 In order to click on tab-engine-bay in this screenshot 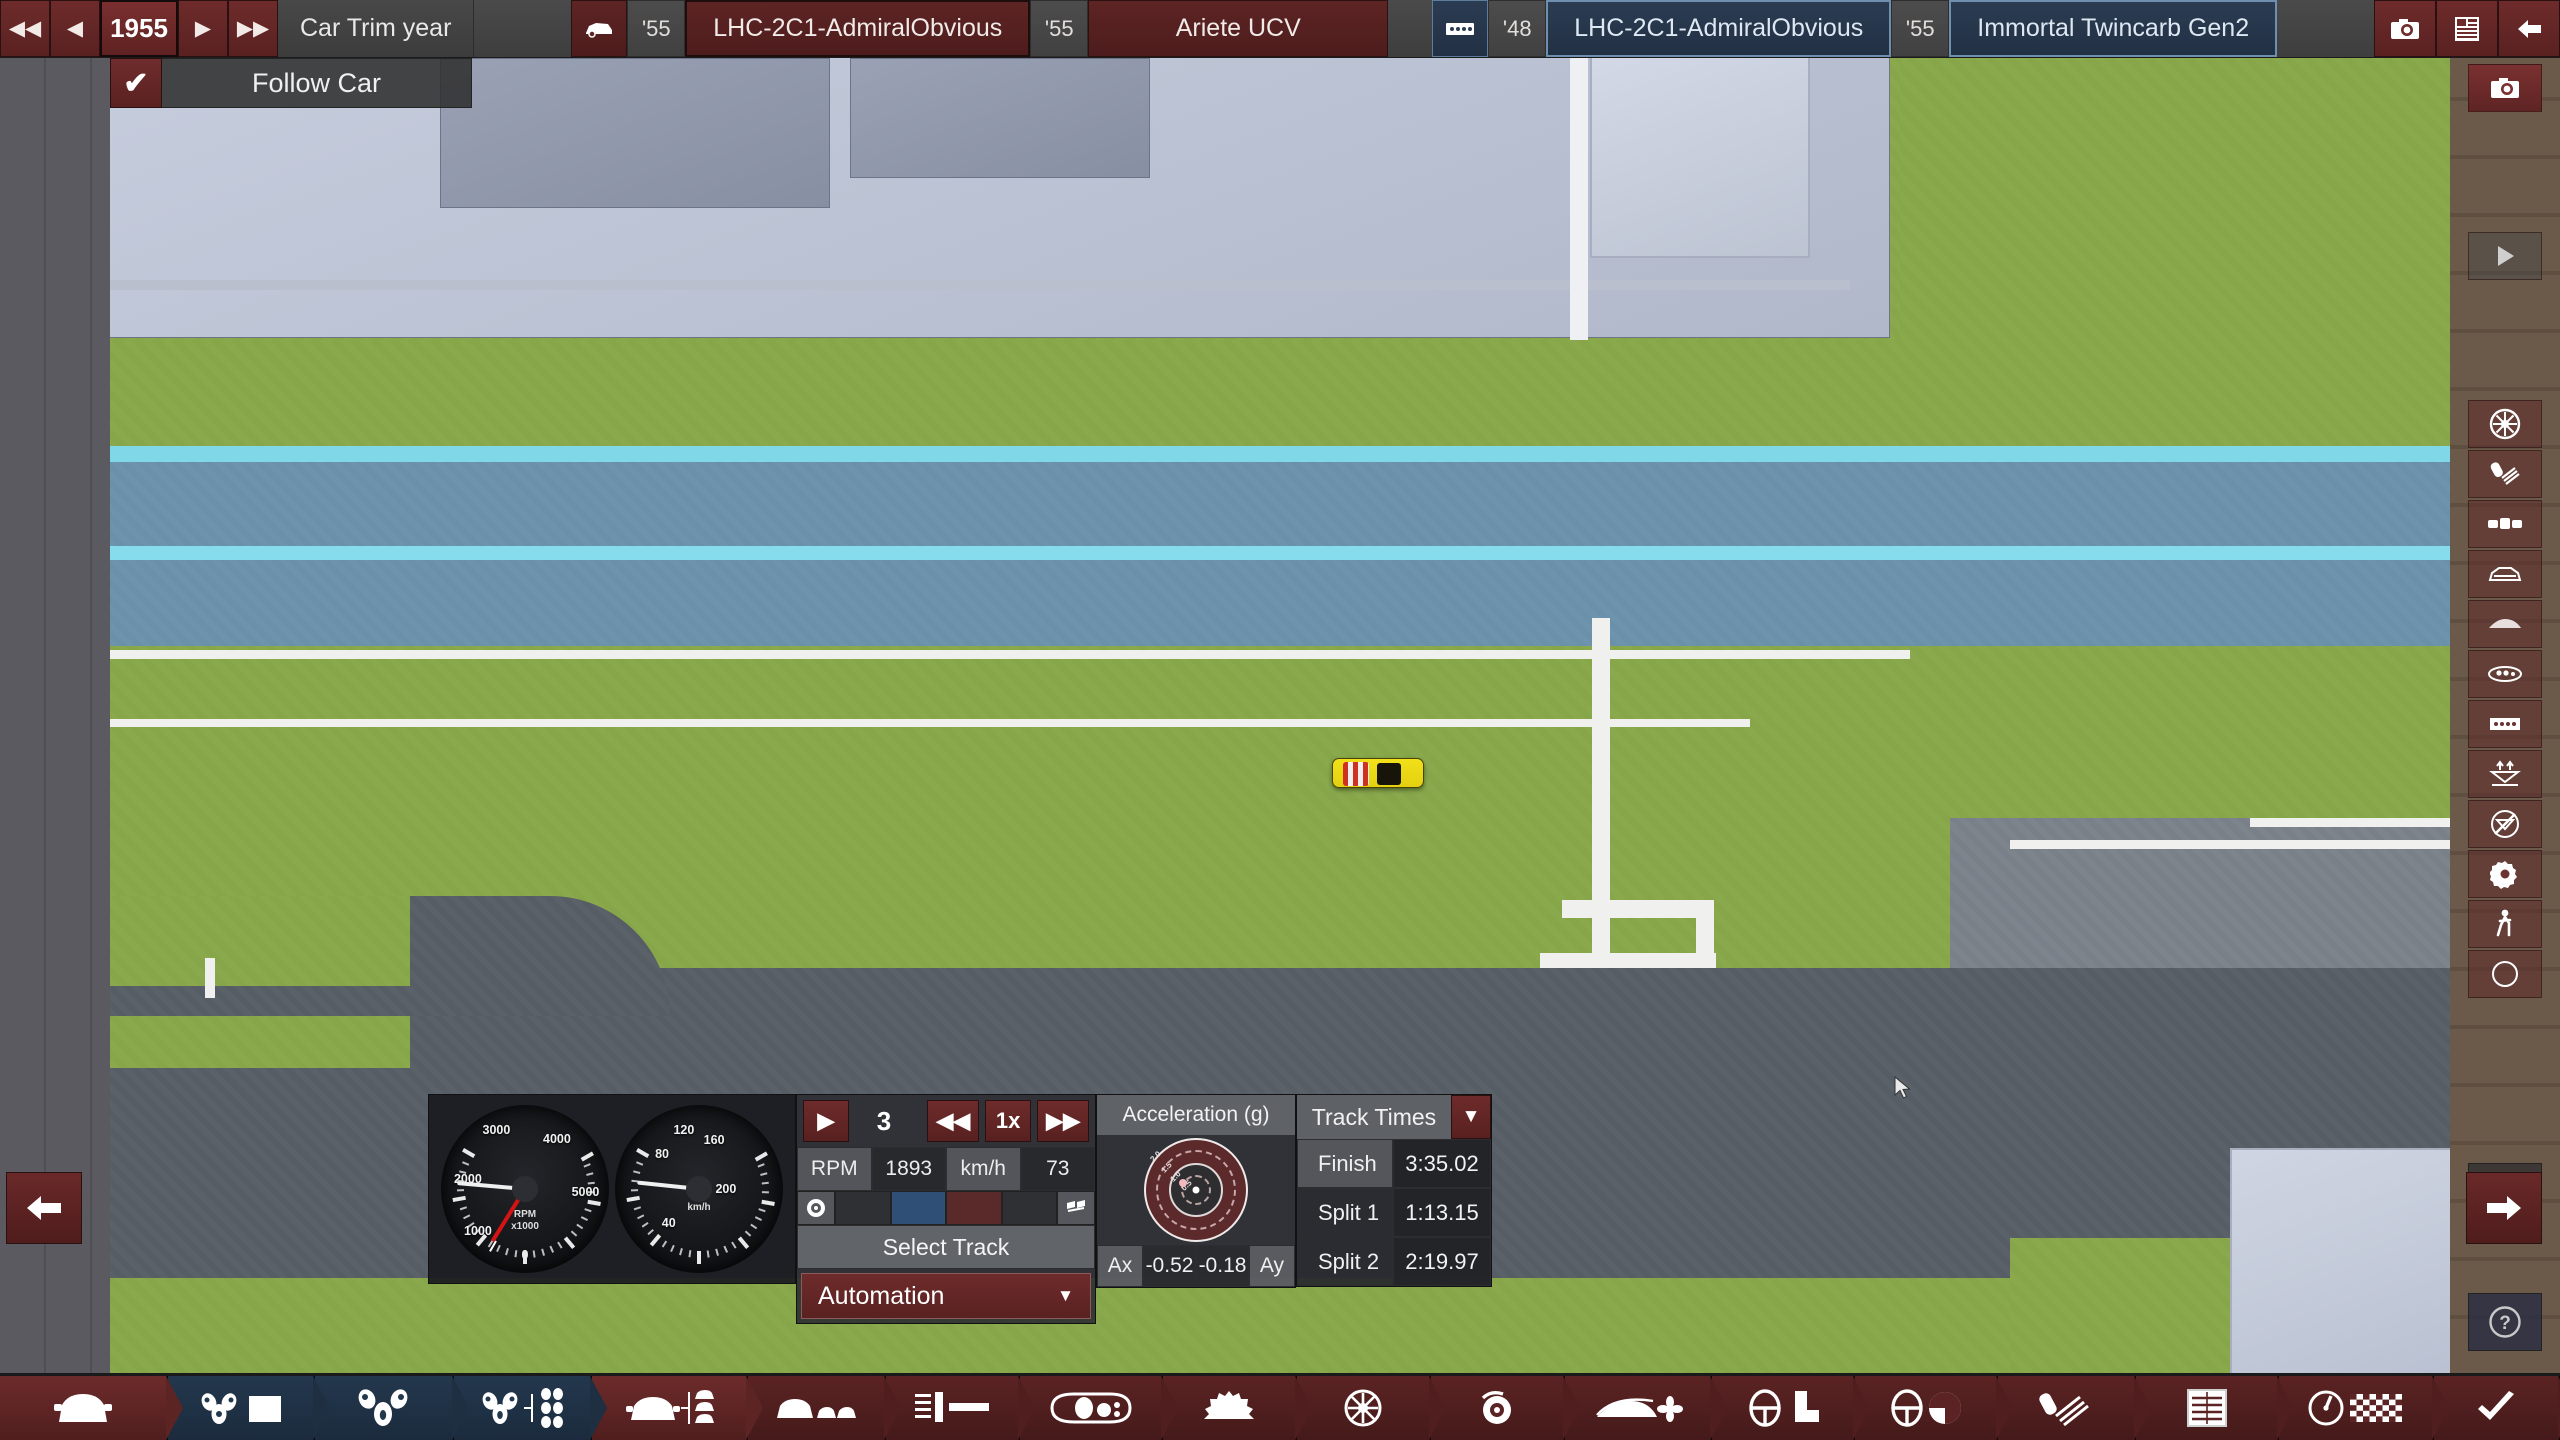, I will do `click(1099, 1408)`.